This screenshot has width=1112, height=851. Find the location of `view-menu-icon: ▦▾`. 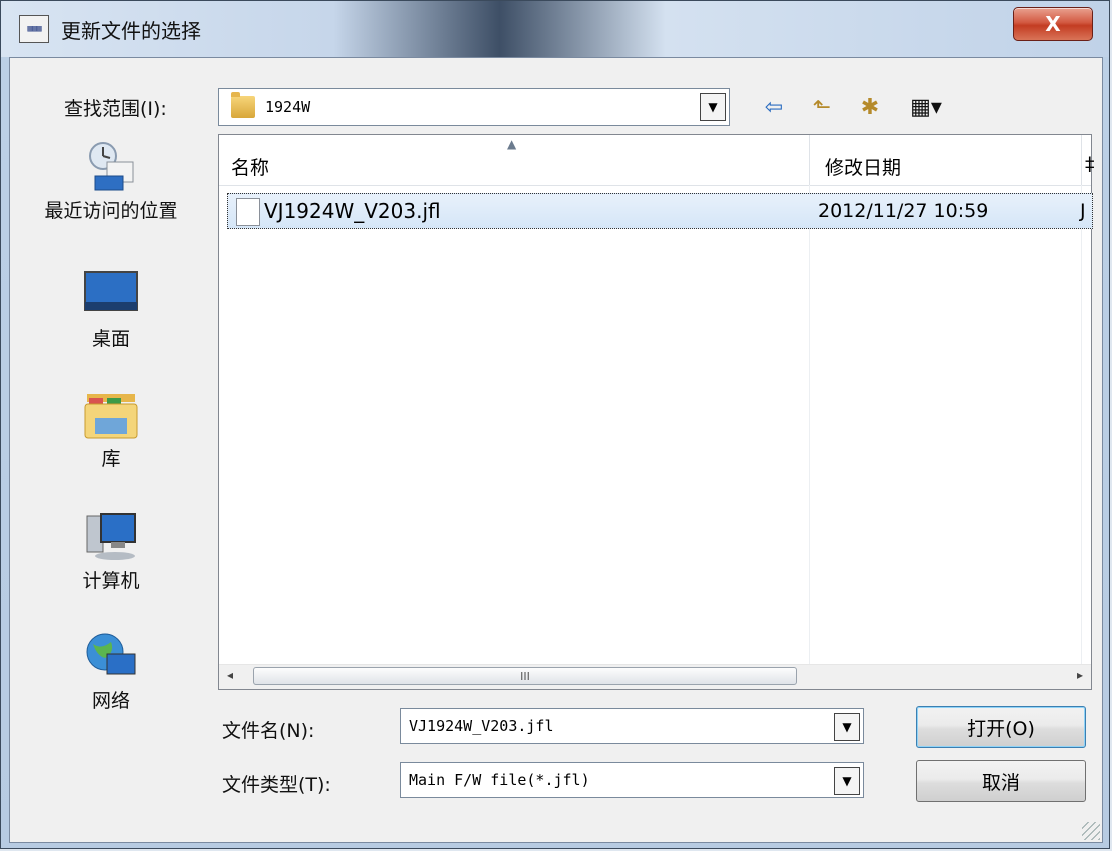

view-menu-icon: ▦▾ is located at coordinates (926, 107).